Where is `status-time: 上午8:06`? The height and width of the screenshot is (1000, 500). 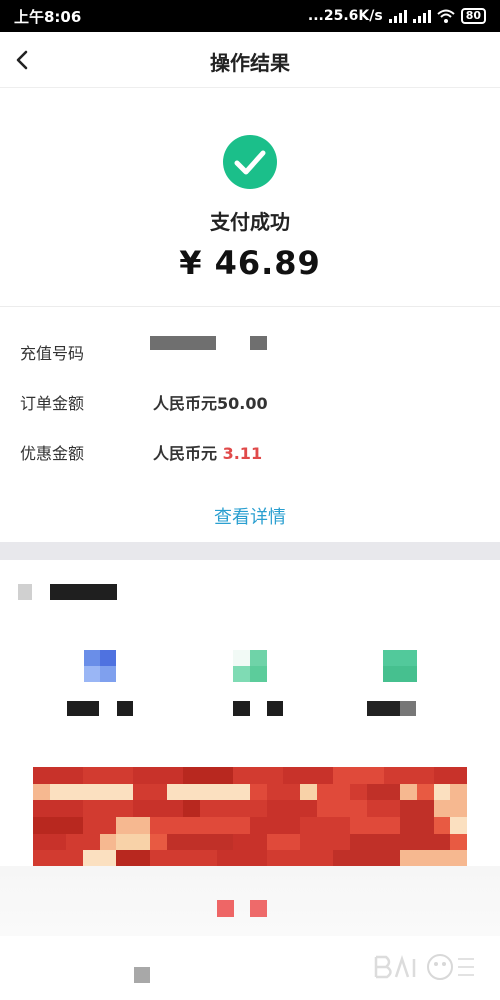
status-time: 上午8:06 is located at coordinates (48, 16).